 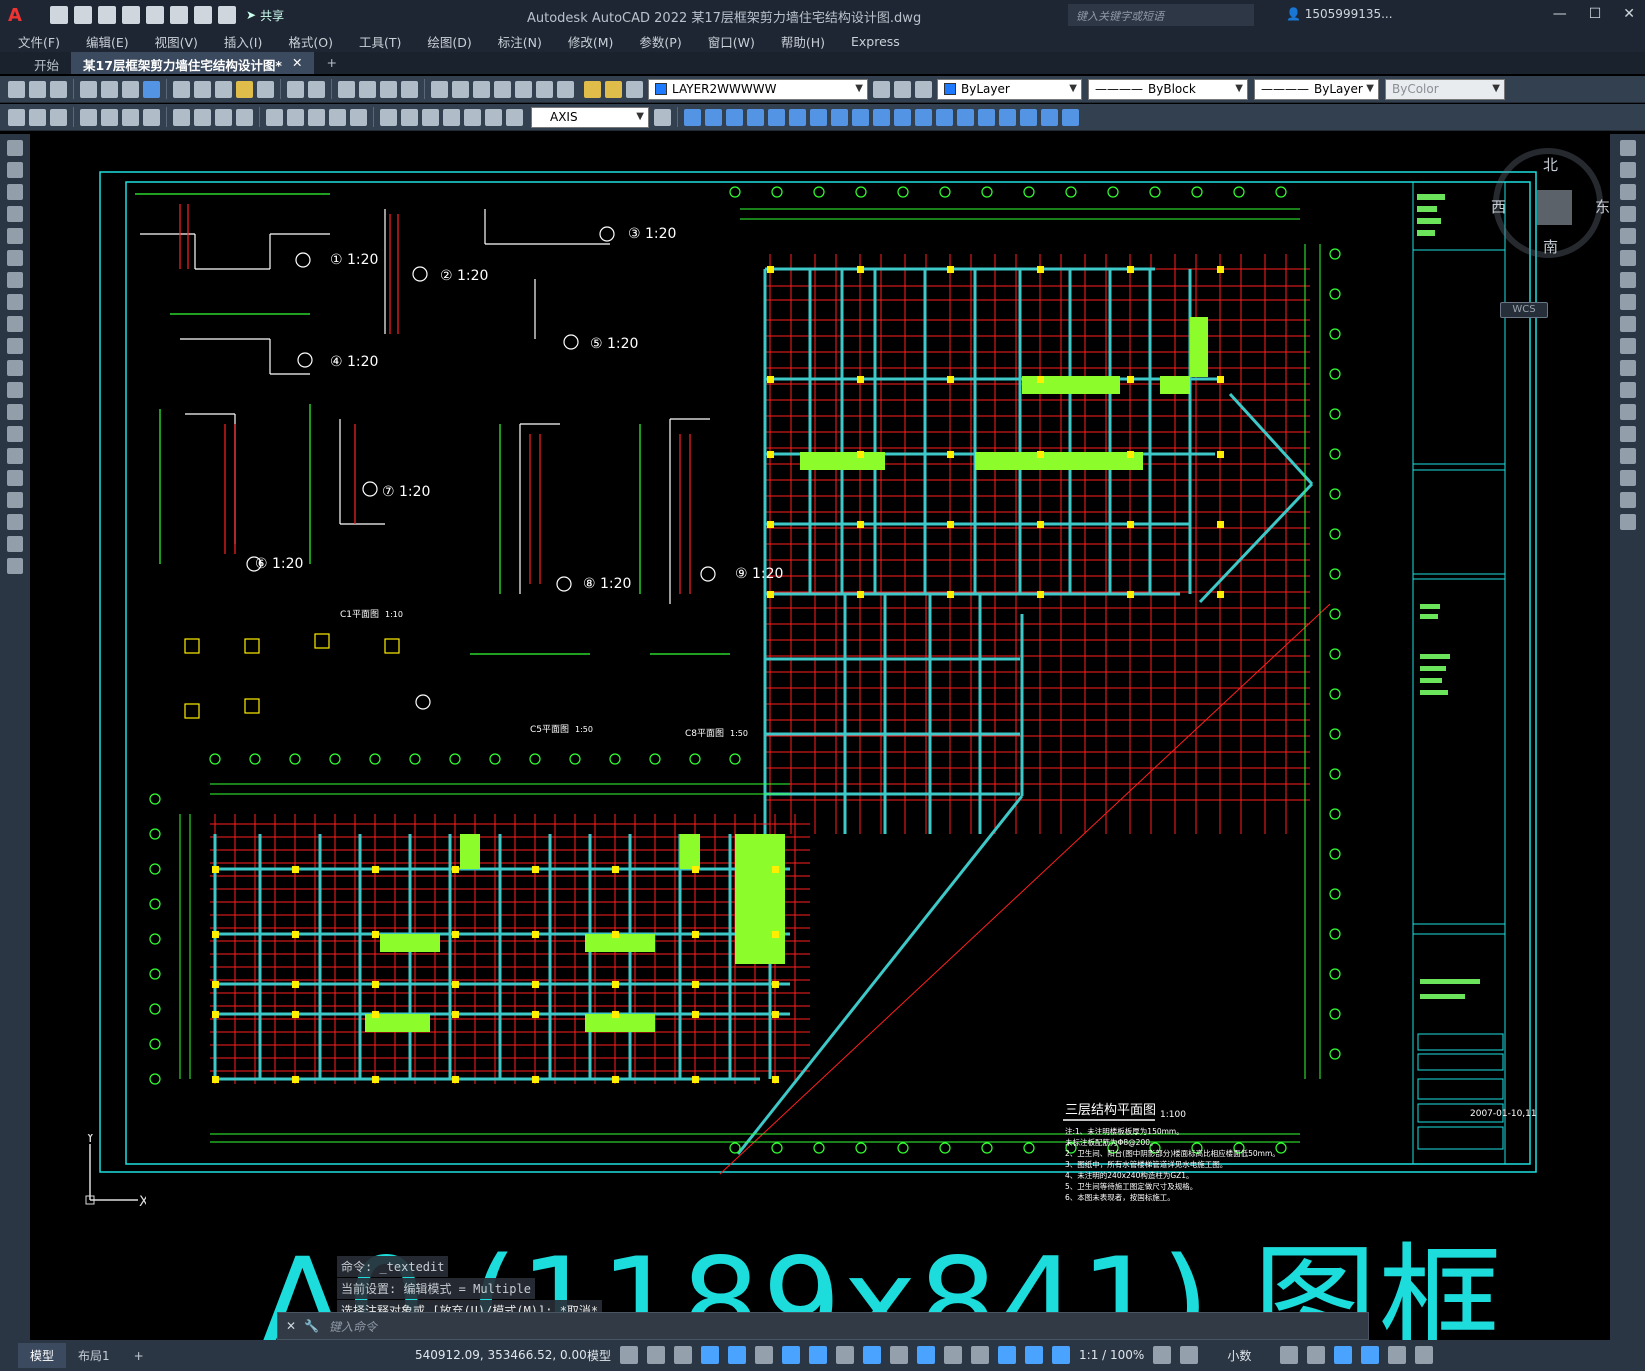 I want to click on explode-icon, so click(x=944, y=117).